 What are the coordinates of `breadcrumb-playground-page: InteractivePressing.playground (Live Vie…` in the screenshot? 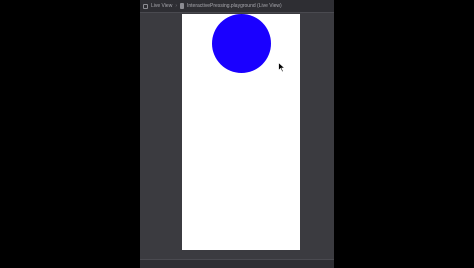 It's located at (234, 6).